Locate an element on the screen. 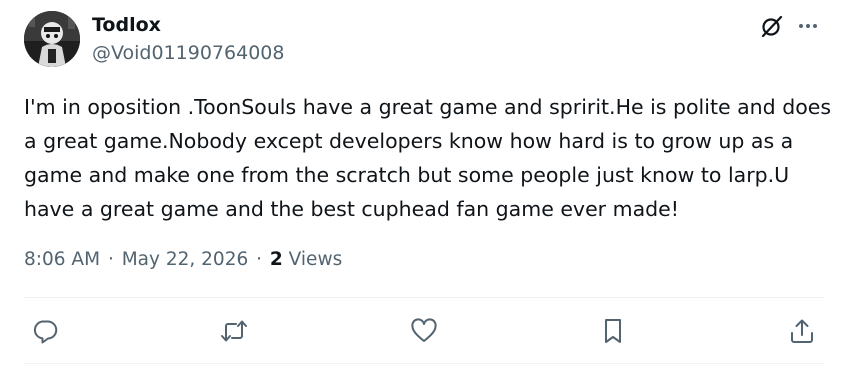 Image resolution: width=852 pixels, height=375 pixels. post-metadata: 8:06 AM · May 22, 2026 · 2 Views is located at coordinates (183, 260).